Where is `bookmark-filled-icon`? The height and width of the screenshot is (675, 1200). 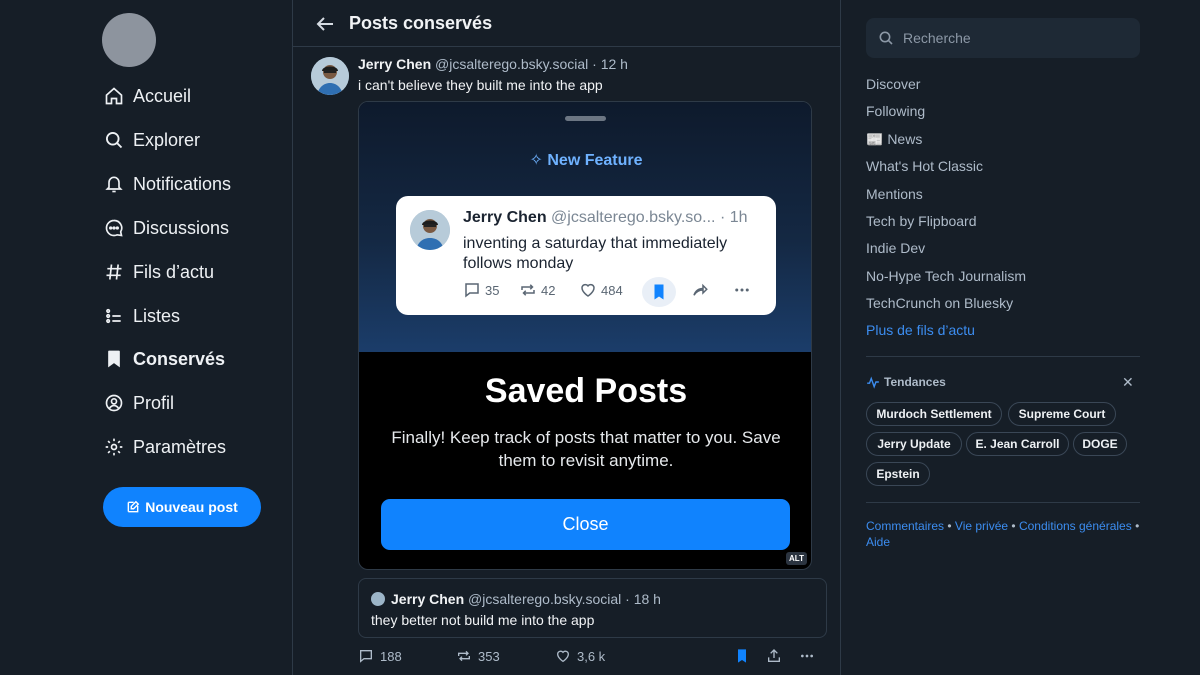 bookmark-filled-icon is located at coordinates (742, 656).